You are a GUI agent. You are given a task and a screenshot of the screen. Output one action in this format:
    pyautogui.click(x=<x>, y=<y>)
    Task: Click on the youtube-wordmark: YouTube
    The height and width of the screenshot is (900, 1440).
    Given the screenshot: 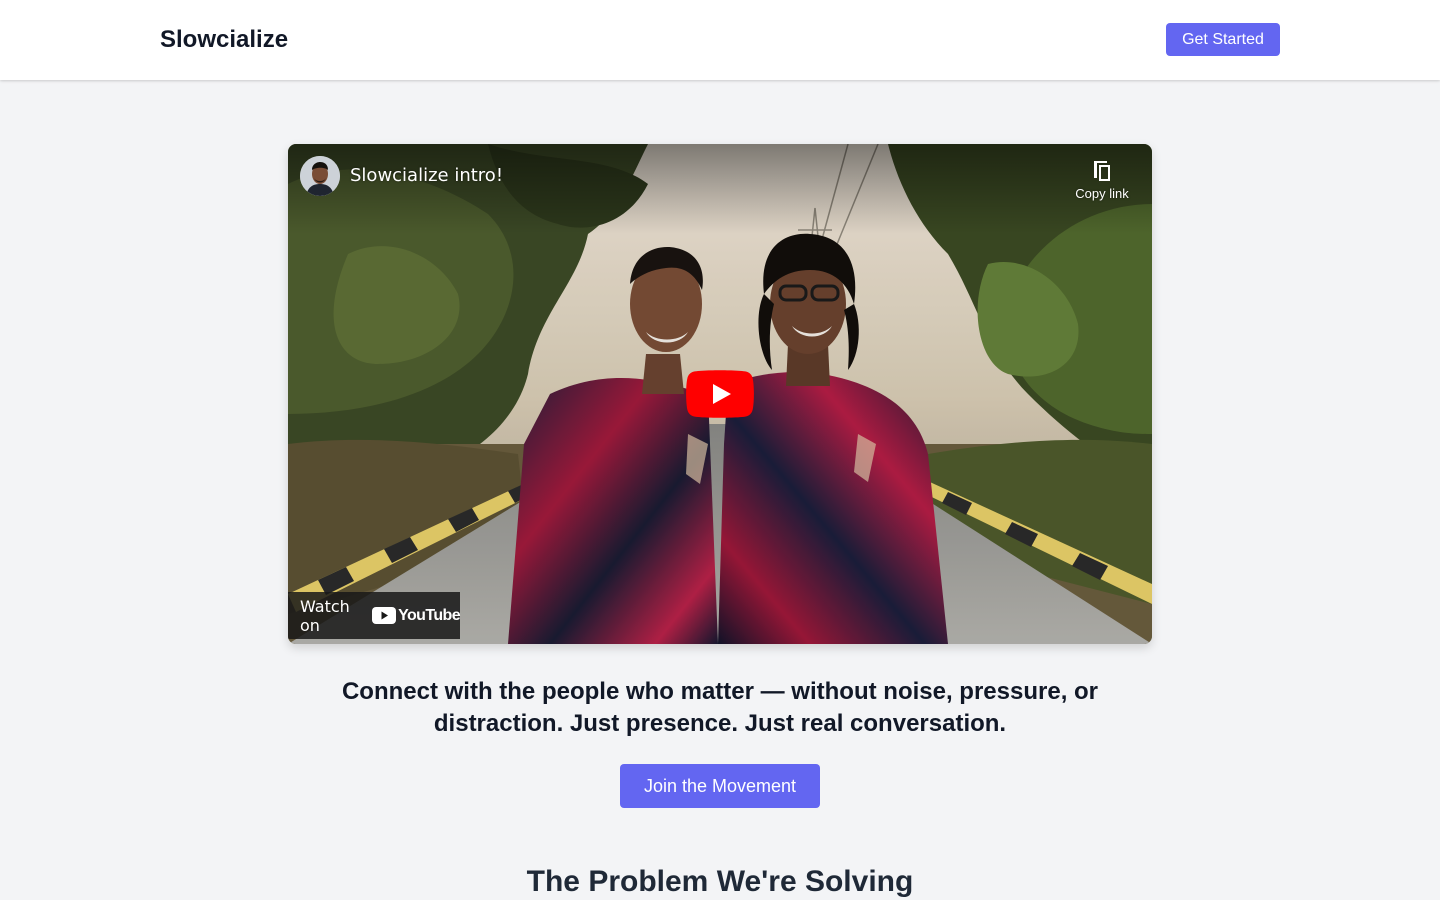 What is the action you would take?
    pyautogui.click(x=429, y=615)
    